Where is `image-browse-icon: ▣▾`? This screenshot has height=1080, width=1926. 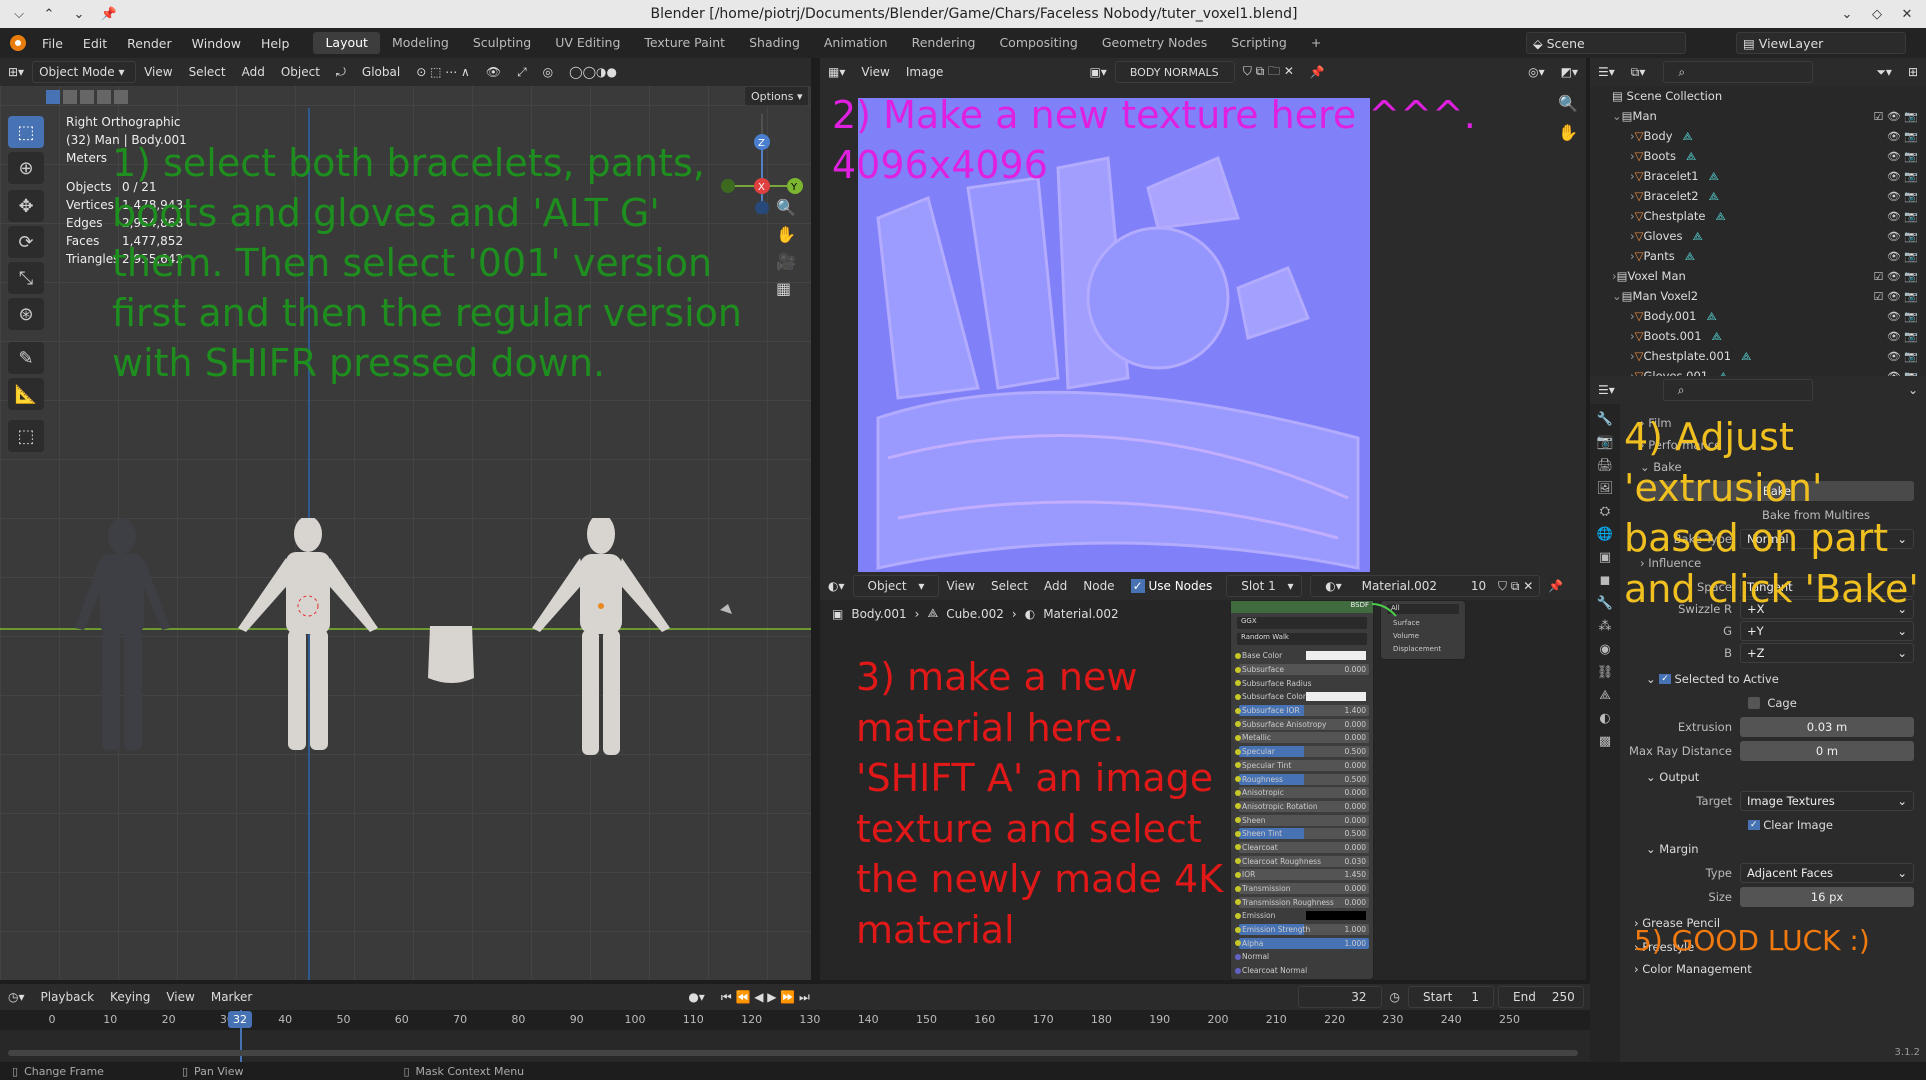
image-browse-icon: ▣▾ is located at coordinates (1097, 72).